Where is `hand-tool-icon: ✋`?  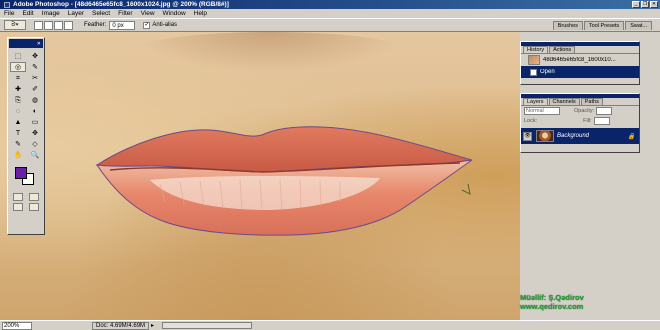 hand-tool-icon: ✋ is located at coordinates (18, 155).